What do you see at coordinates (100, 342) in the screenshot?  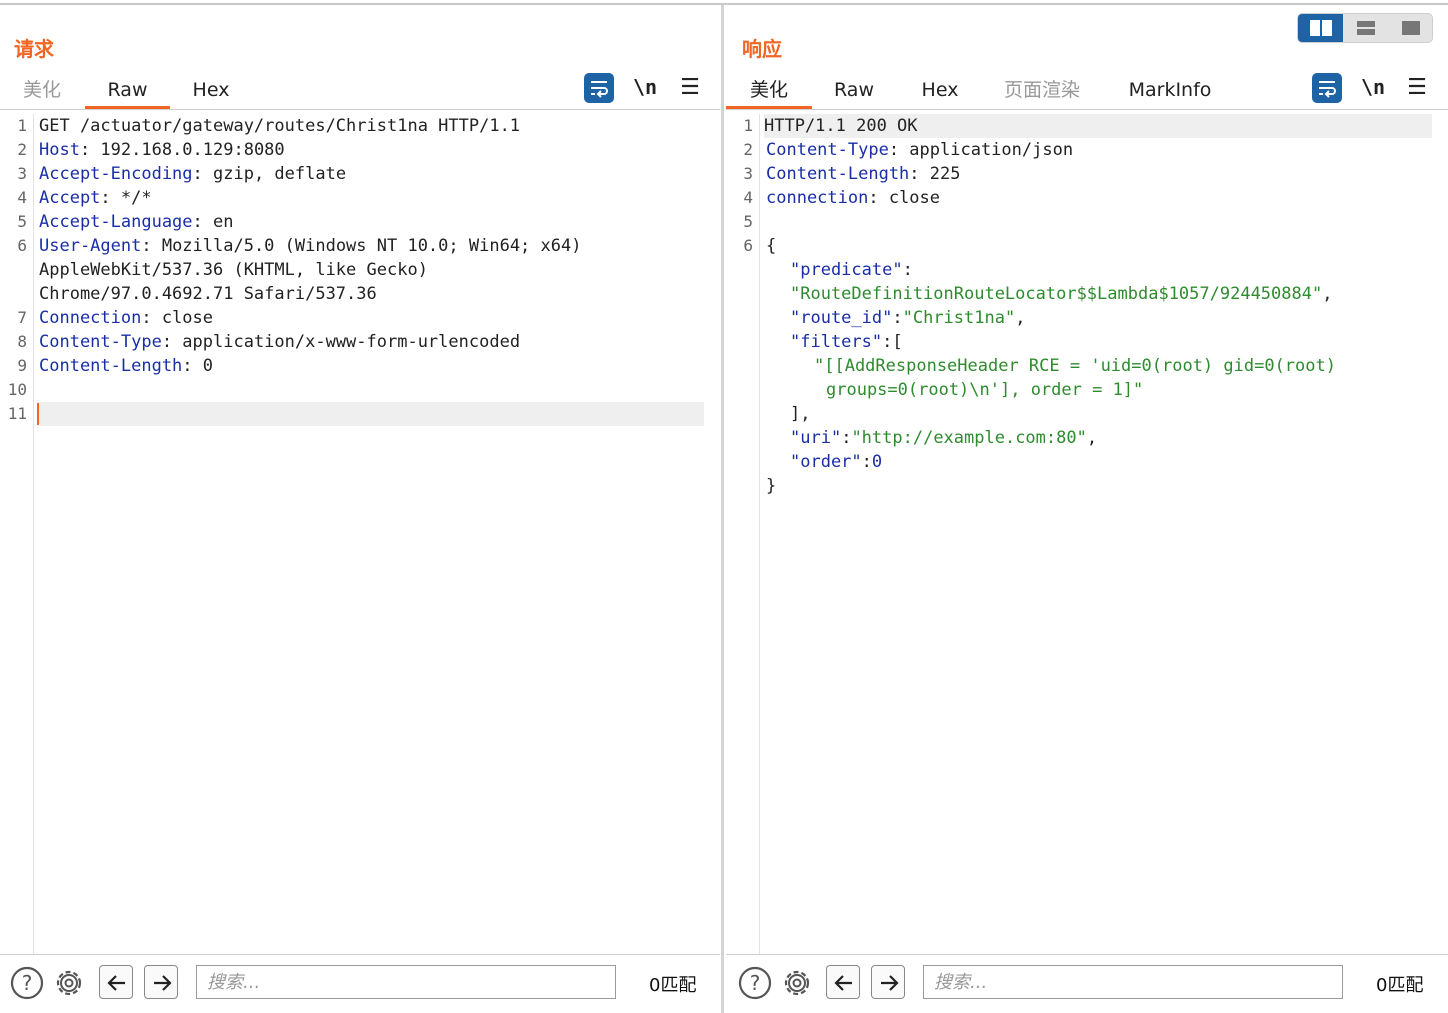 I see `header-key: Content-Type` at bounding box center [100, 342].